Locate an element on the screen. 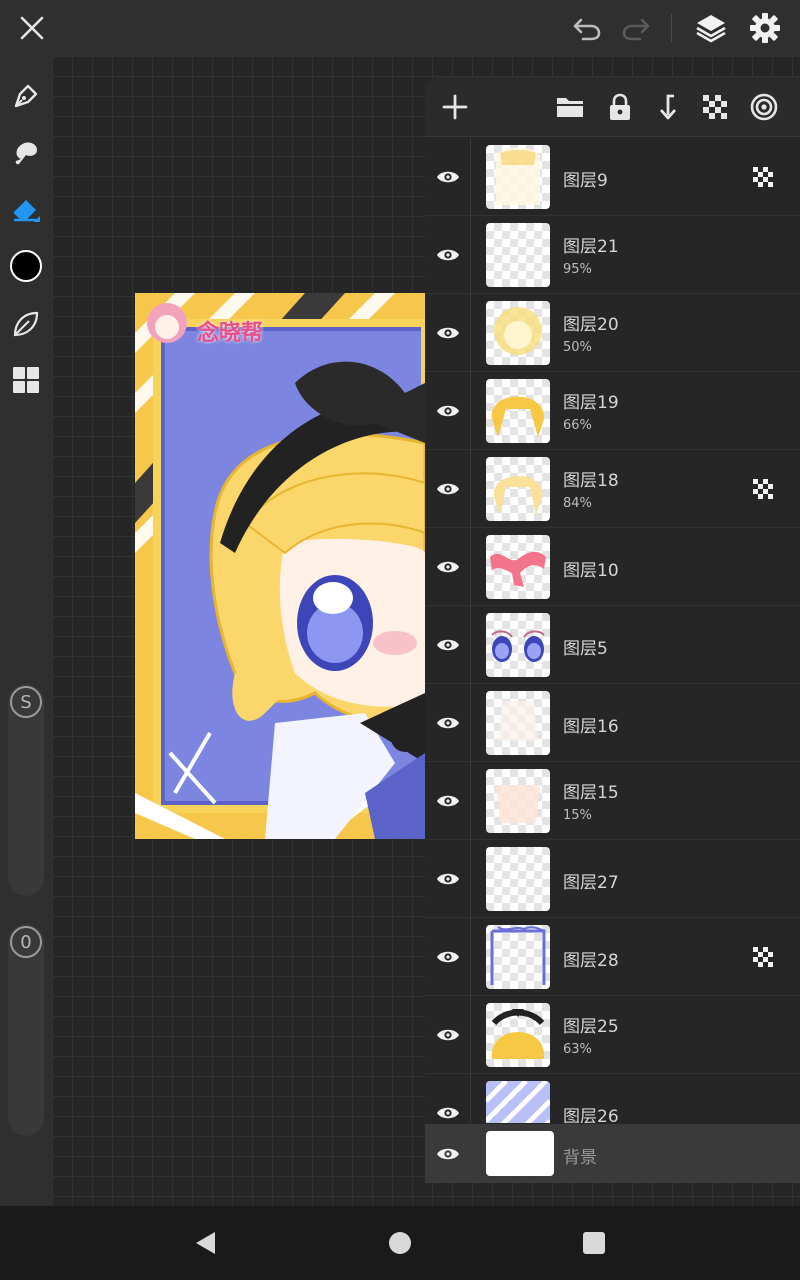 The width and height of the screenshot is (800, 1280). system-nav-bar is located at coordinates (400, 1243).